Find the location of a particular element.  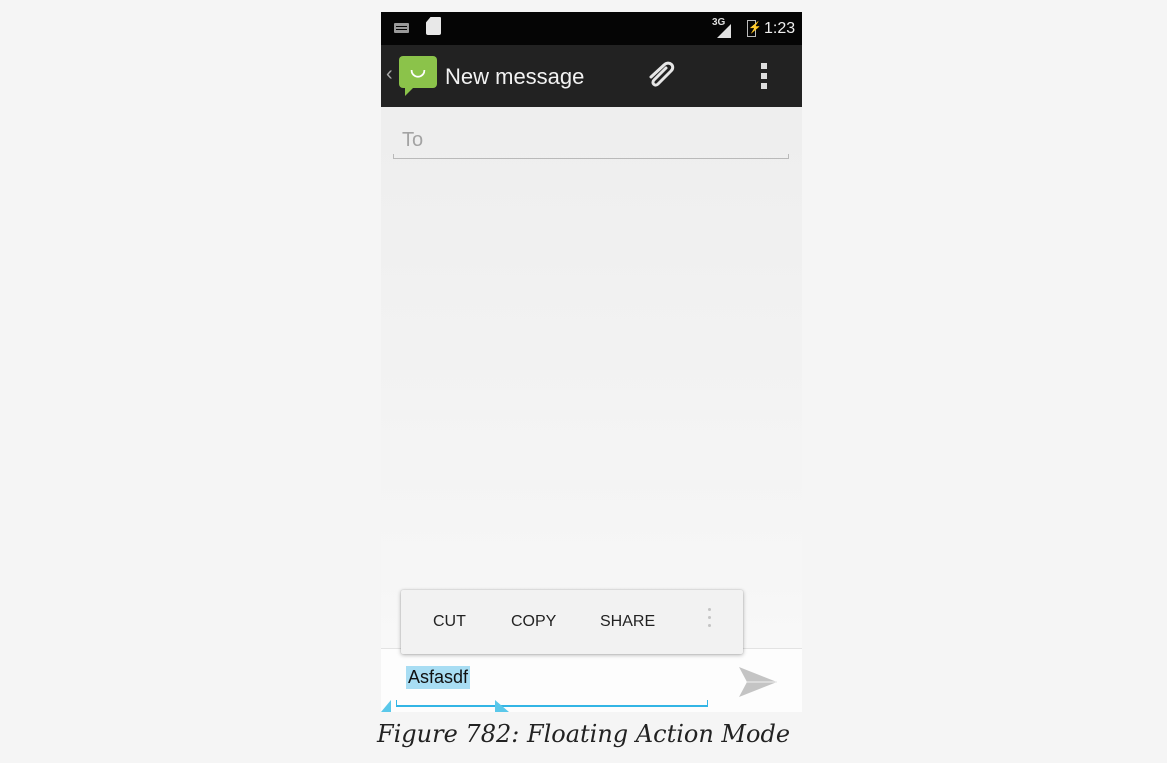

overflow-menu-icon is located at coordinates (764, 77).